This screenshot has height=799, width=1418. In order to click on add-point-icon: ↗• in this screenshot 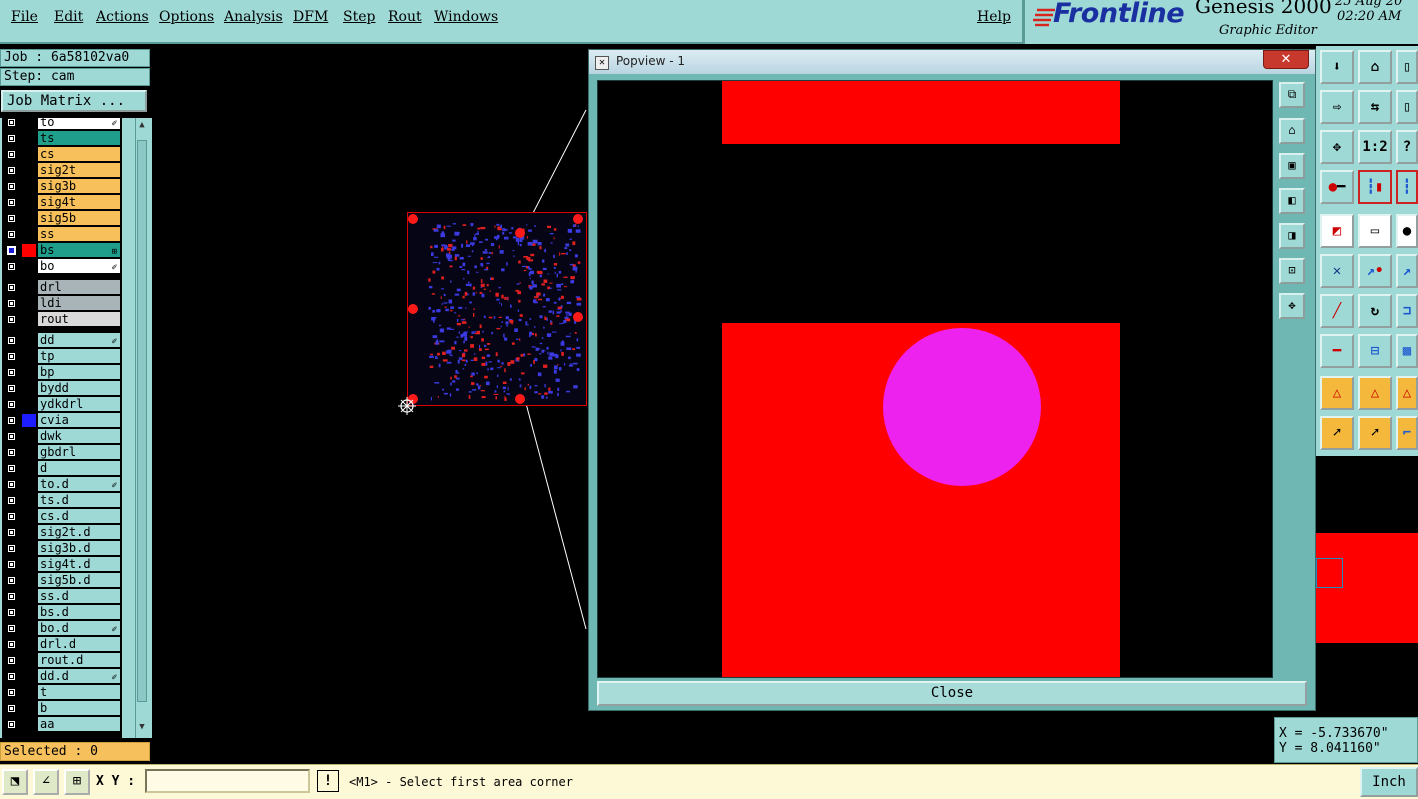, I will do `click(1375, 271)`.